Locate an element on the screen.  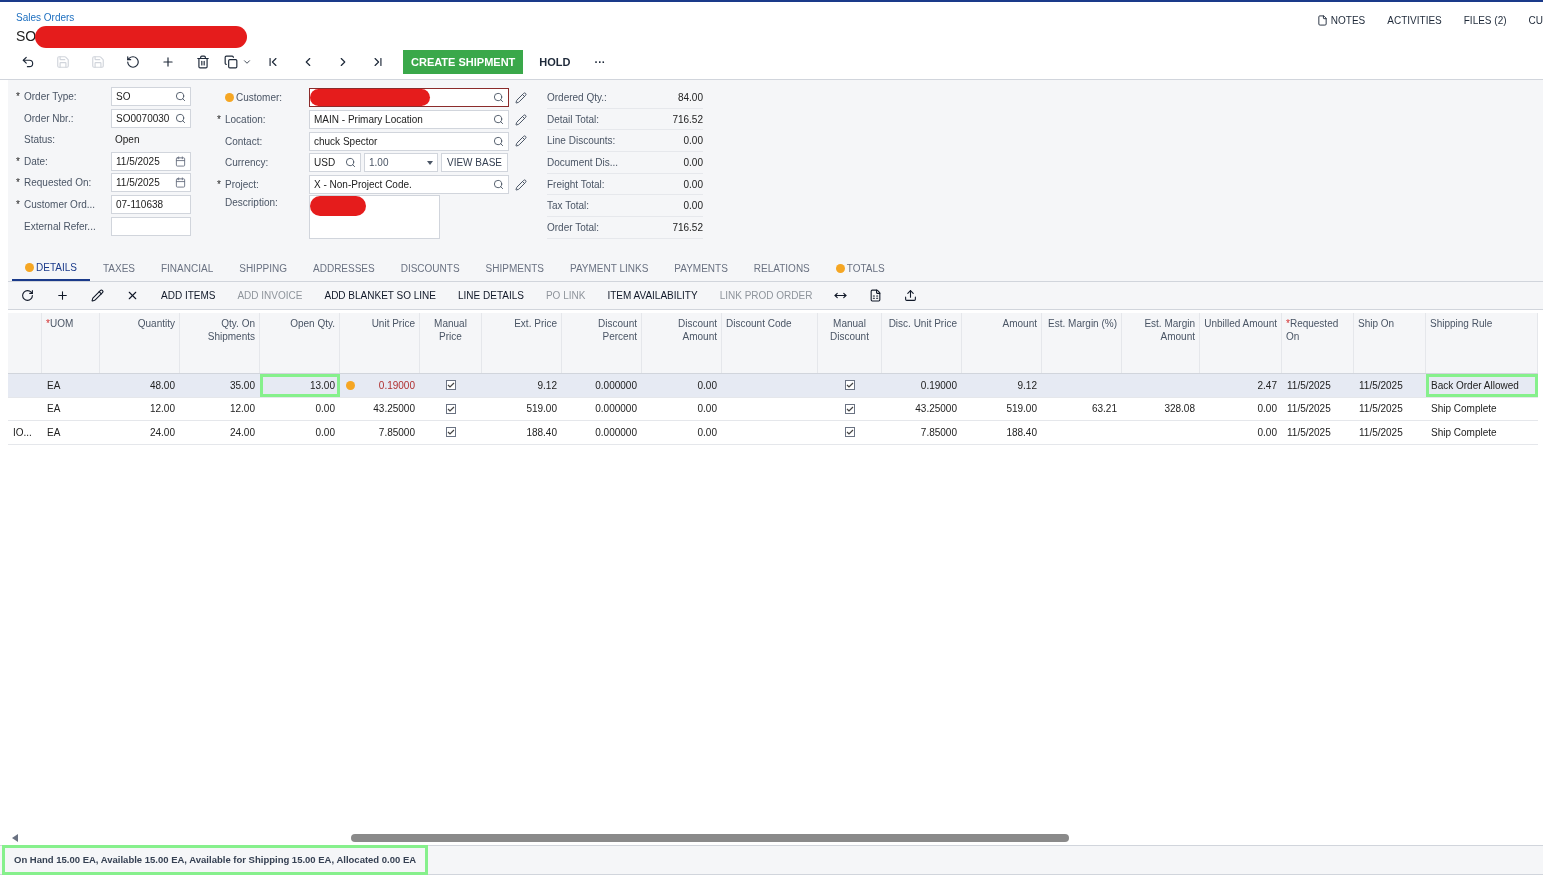
total-value: 0.00 is located at coordinates (692, 141).